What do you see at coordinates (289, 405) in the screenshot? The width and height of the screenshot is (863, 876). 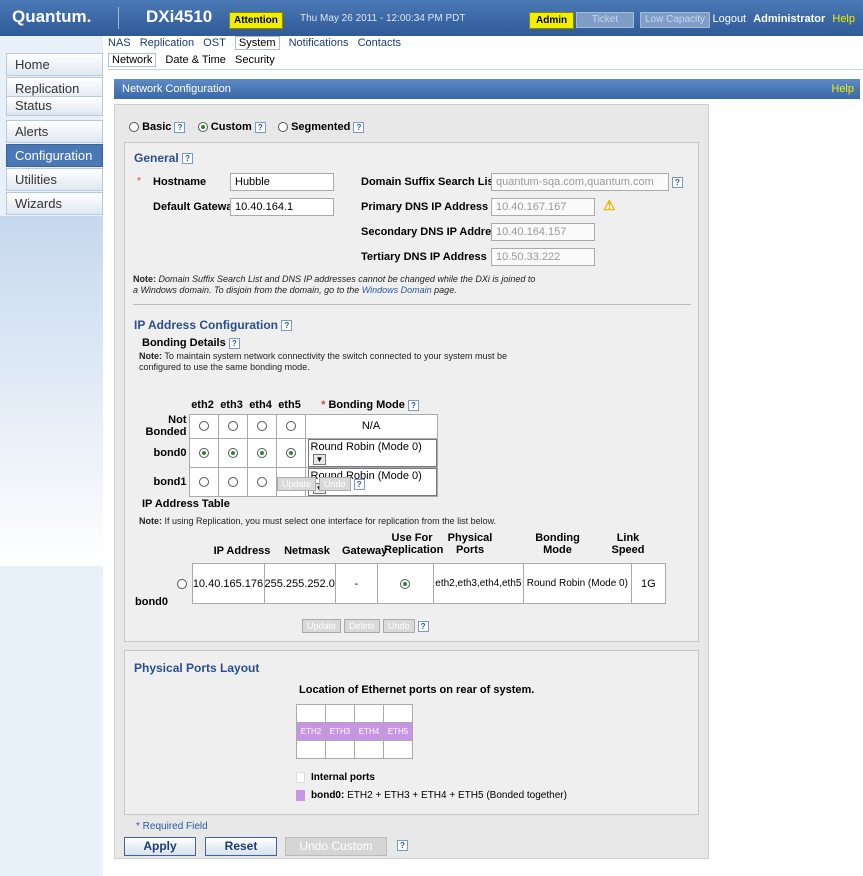 I see `port-header: eth5` at bounding box center [289, 405].